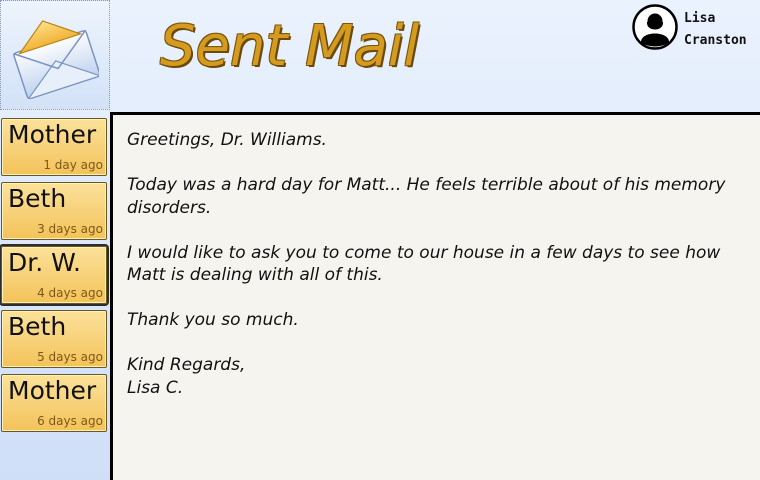 This screenshot has height=480, width=760. Describe the element at coordinates (56, 59) in the screenshot. I see `envelope-icon` at that location.